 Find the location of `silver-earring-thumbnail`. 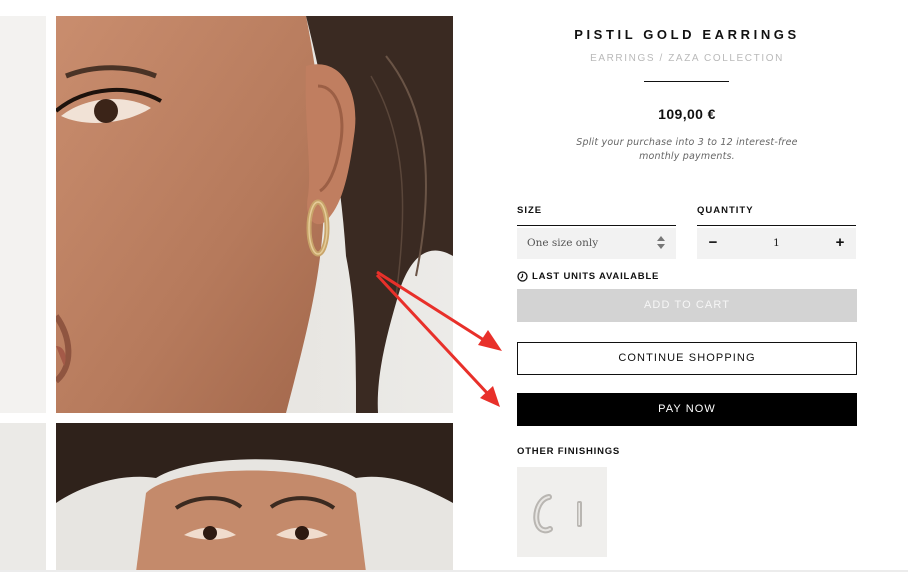

silver-earring-thumbnail is located at coordinates (557, 514).